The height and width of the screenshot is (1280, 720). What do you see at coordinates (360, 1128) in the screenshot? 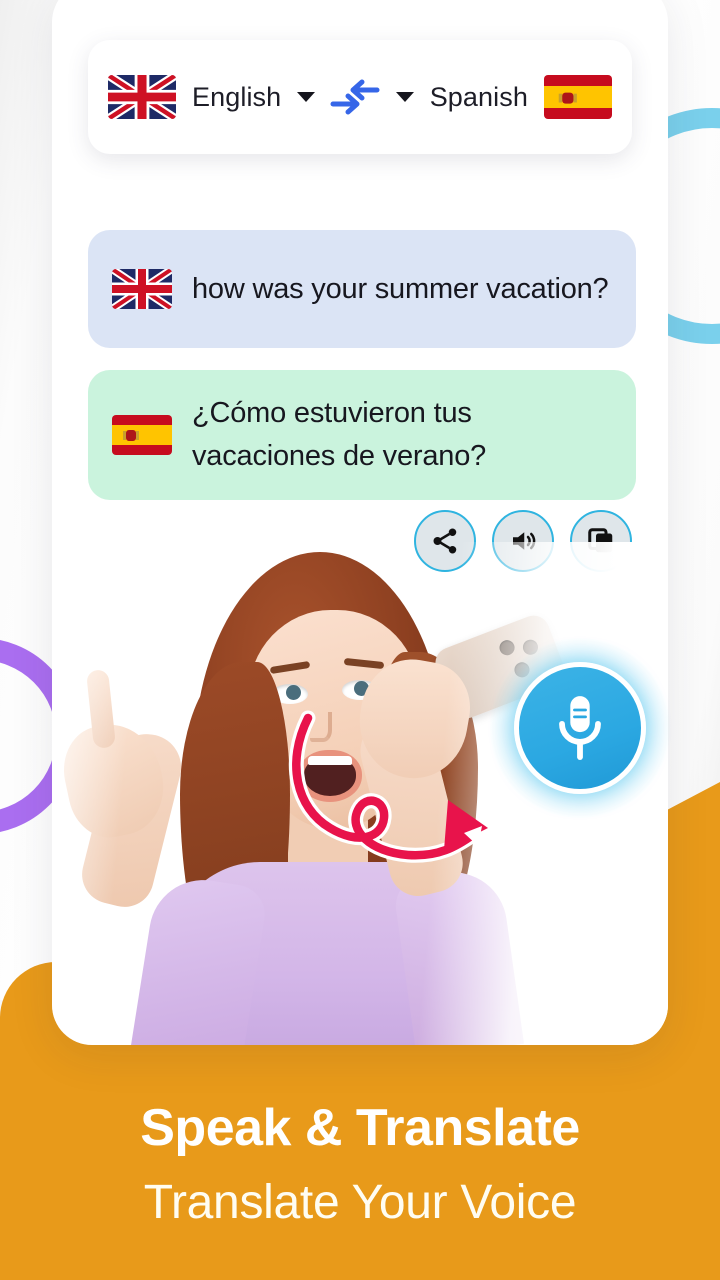
I see `page-title: Speak & Translate` at bounding box center [360, 1128].